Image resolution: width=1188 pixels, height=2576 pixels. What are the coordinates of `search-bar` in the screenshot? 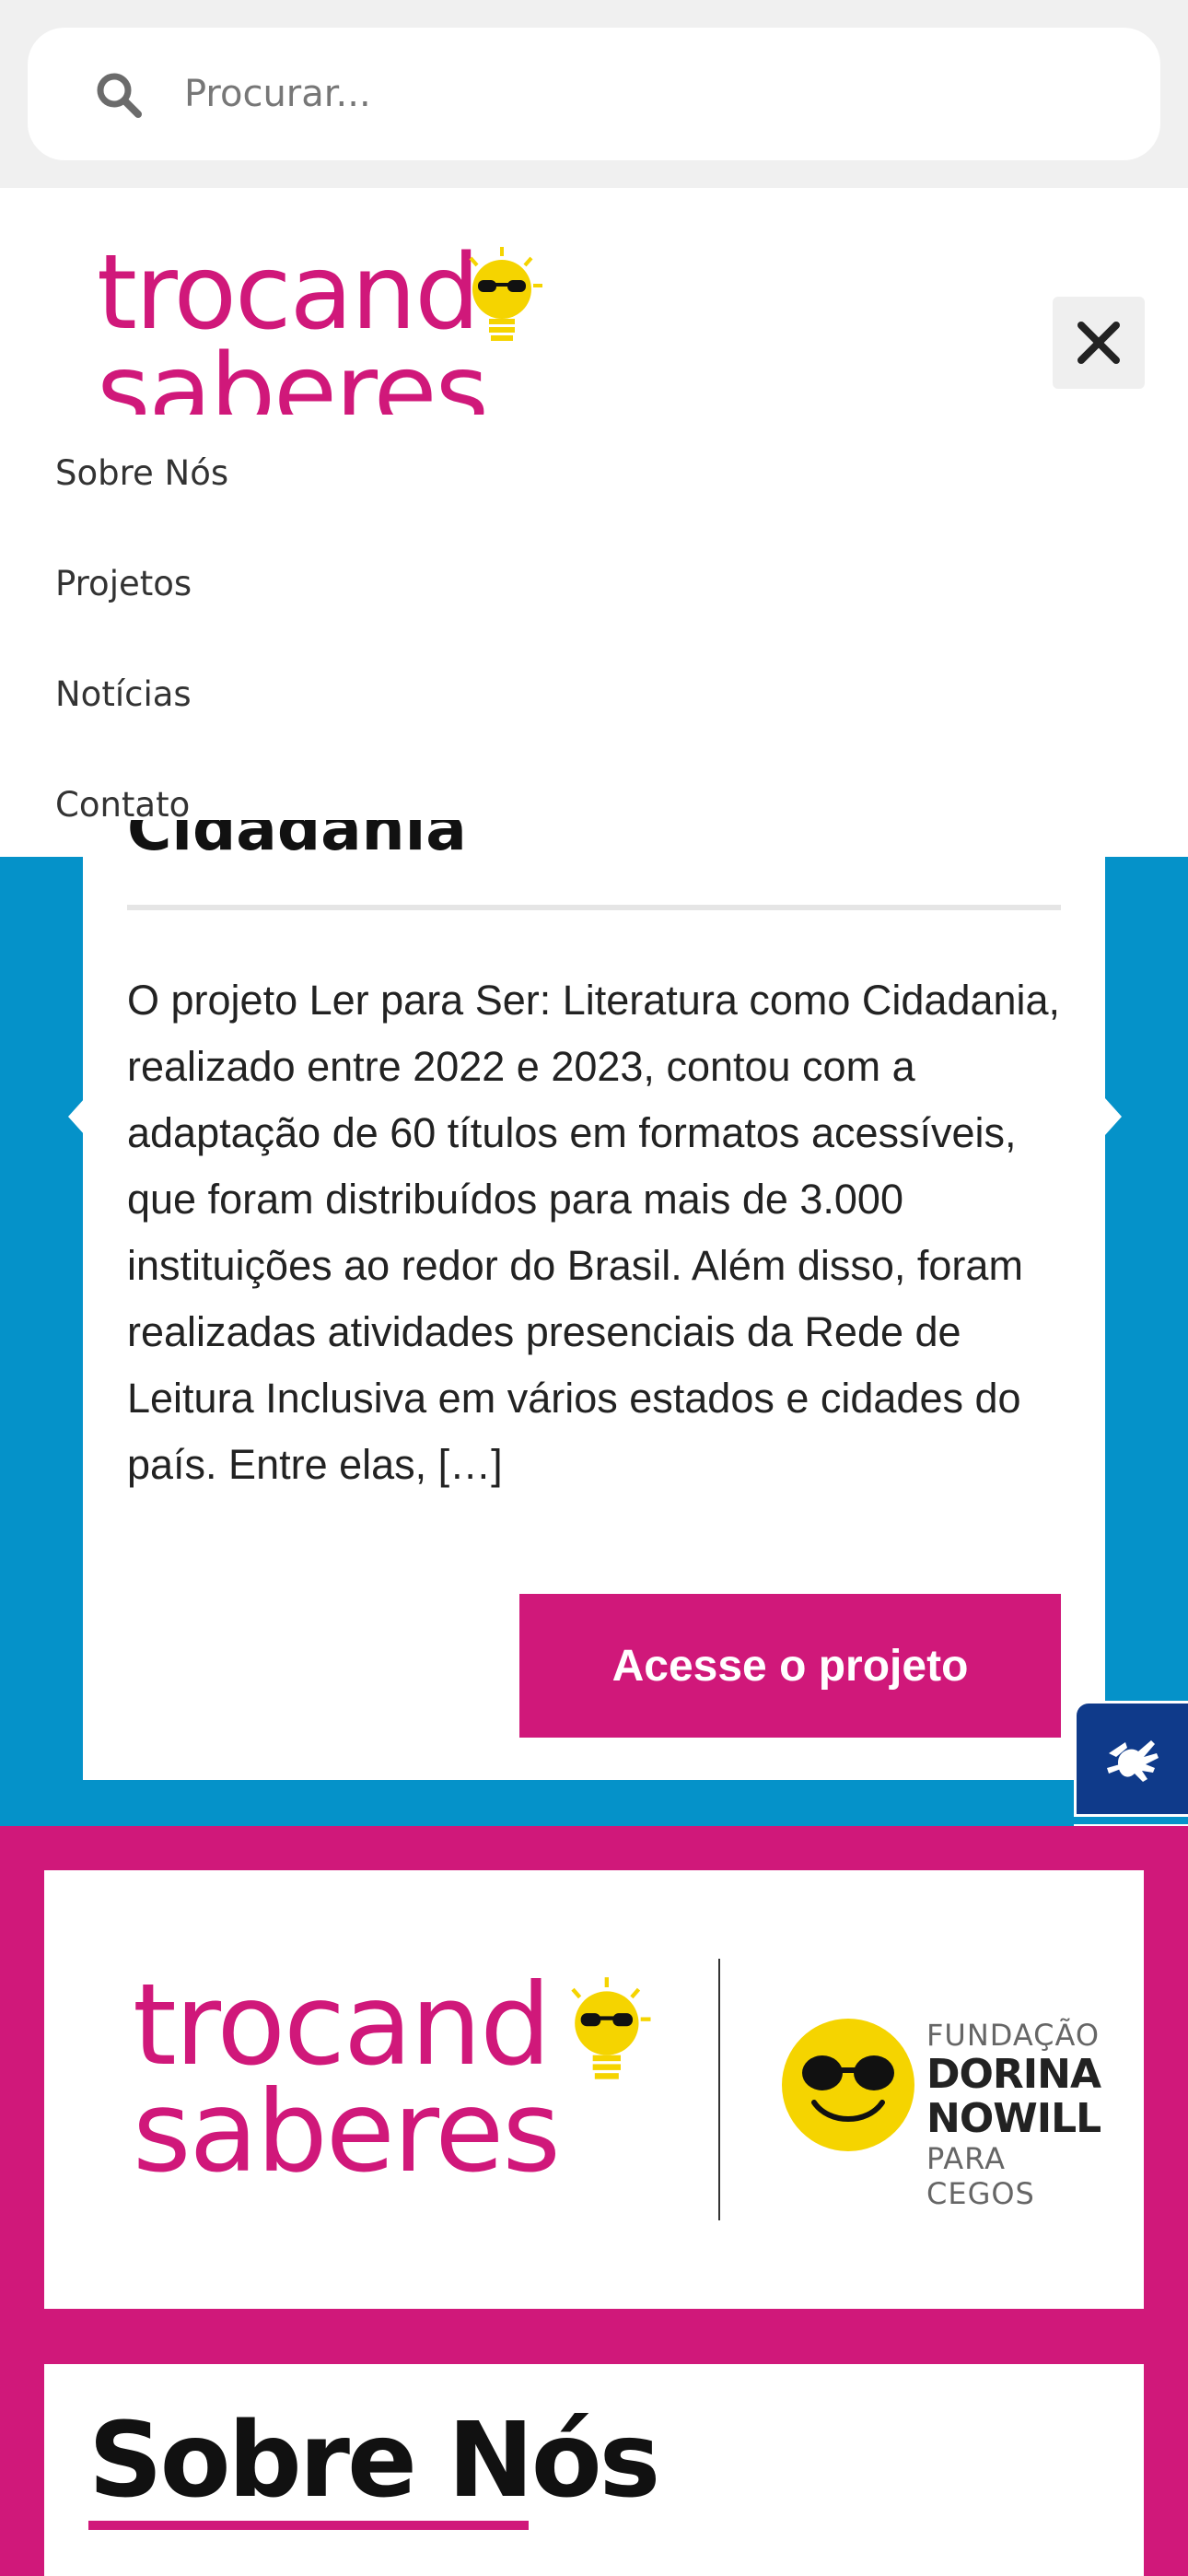 It's located at (594, 94).